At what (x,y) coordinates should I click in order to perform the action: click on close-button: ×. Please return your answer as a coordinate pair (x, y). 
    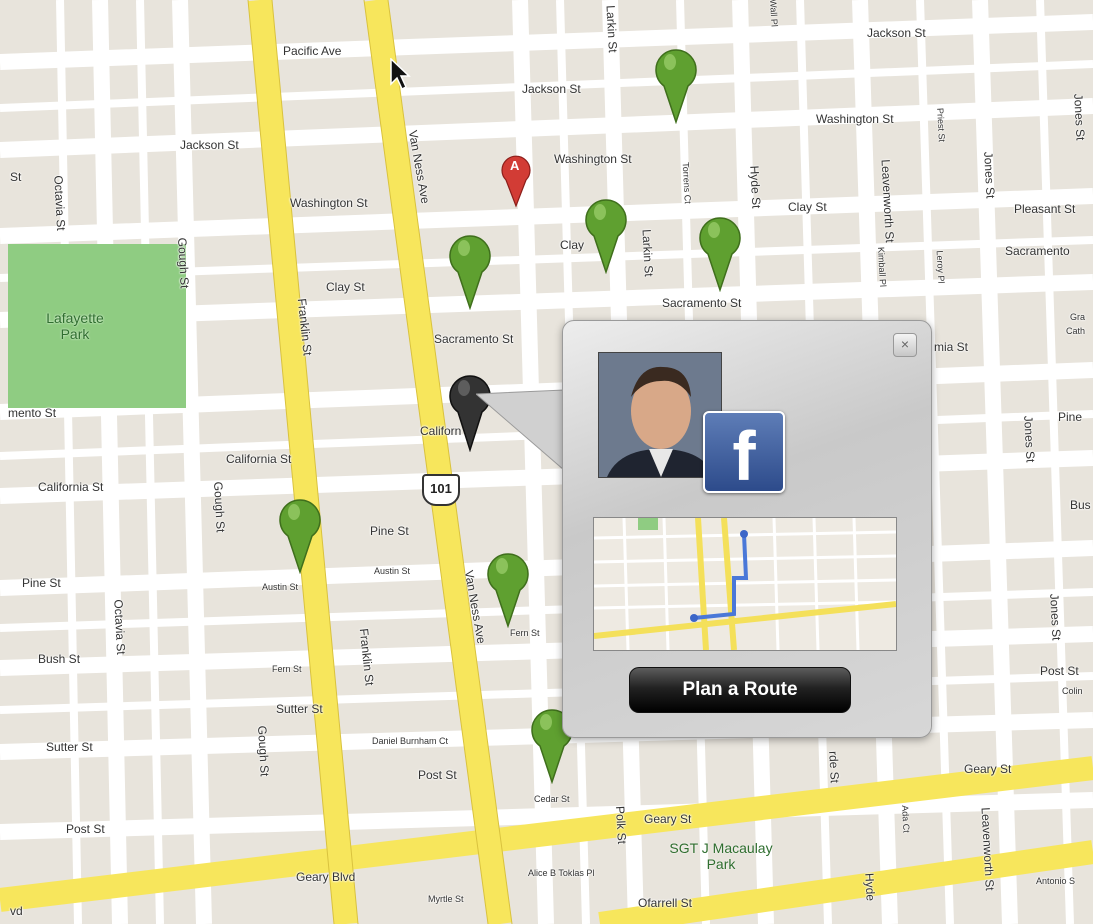
    Looking at the image, I should click on (905, 345).